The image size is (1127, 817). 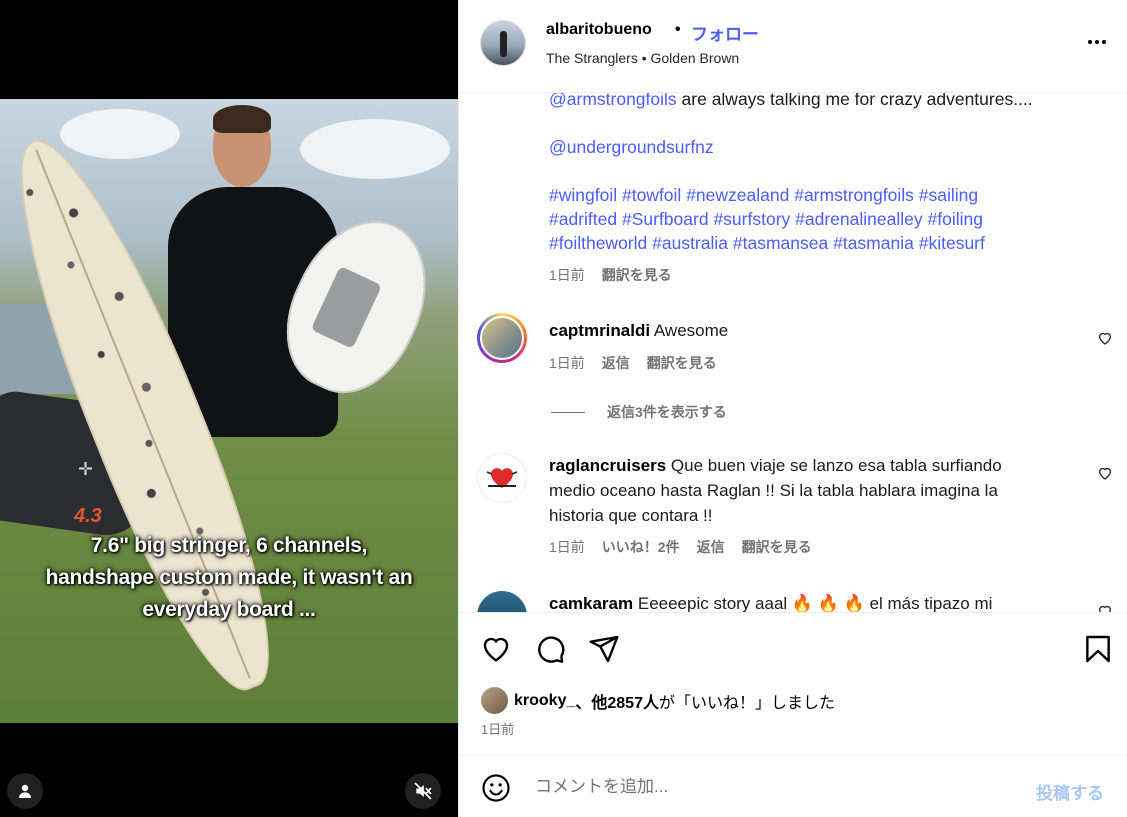 What do you see at coordinates (725, 32) in the screenshot?
I see `follow-button: フォロー` at bounding box center [725, 32].